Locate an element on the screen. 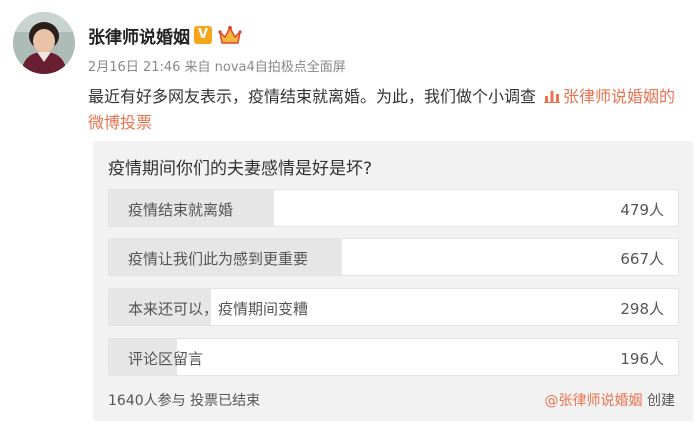 The image size is (700, 432). poll-option-count: 479人 is located at coordinates (642, 210).